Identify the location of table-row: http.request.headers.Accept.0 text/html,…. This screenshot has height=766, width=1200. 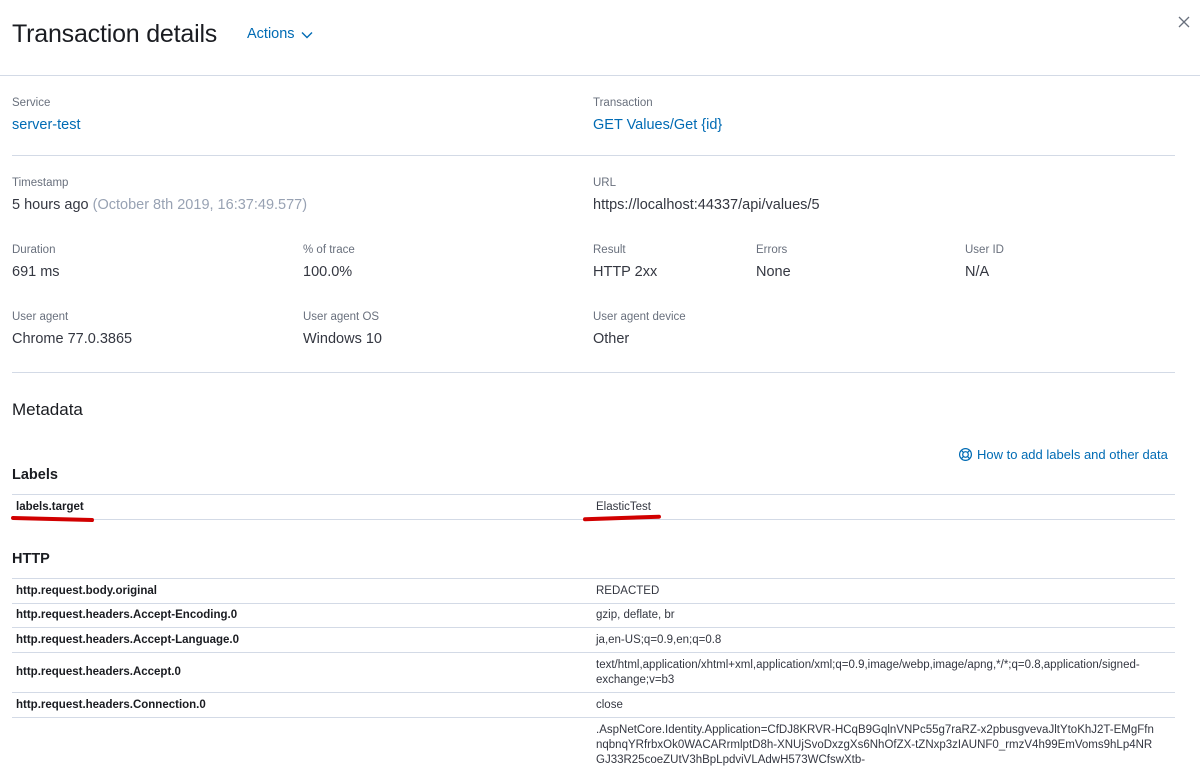
(593, 672).